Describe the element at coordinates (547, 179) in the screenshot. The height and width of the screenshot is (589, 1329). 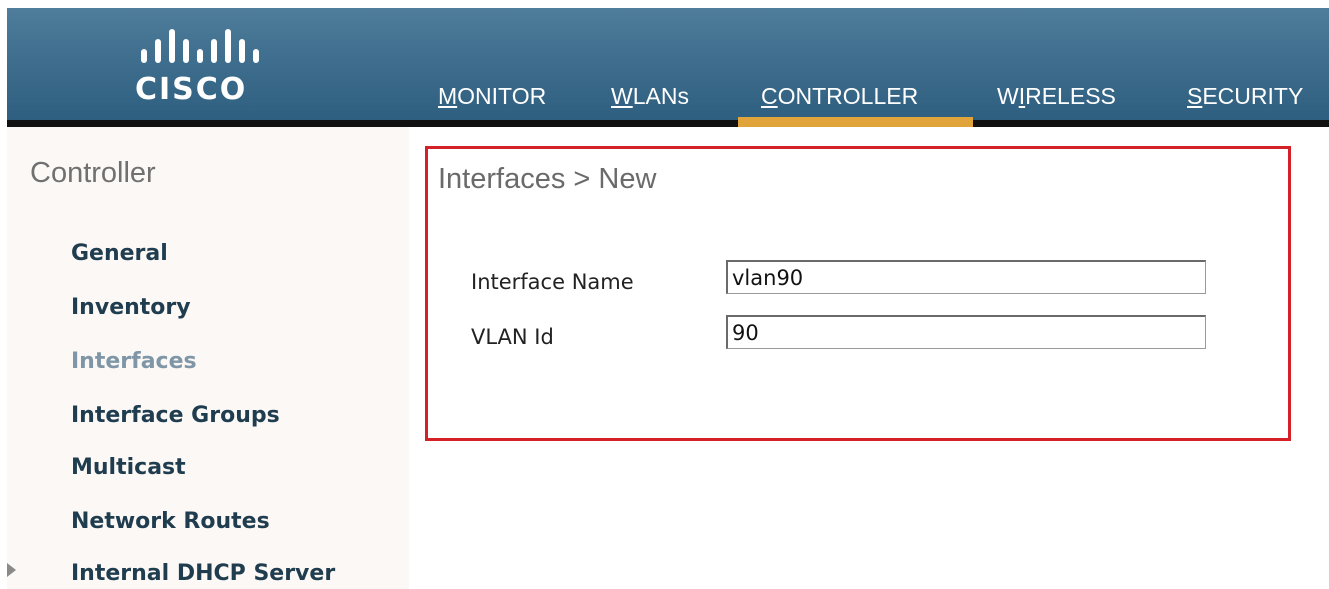
I see `page-title: Interfaces > New` at that location.